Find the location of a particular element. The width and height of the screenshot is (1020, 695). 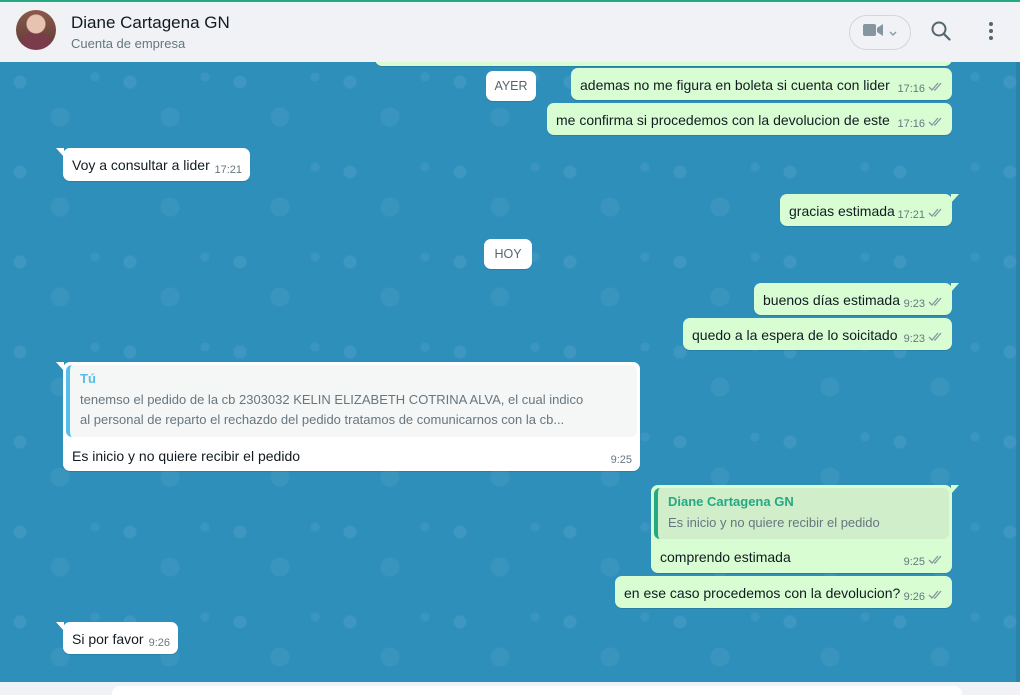

message-incoming: Si por favor 9:26 is located at coordinates (117, 638).